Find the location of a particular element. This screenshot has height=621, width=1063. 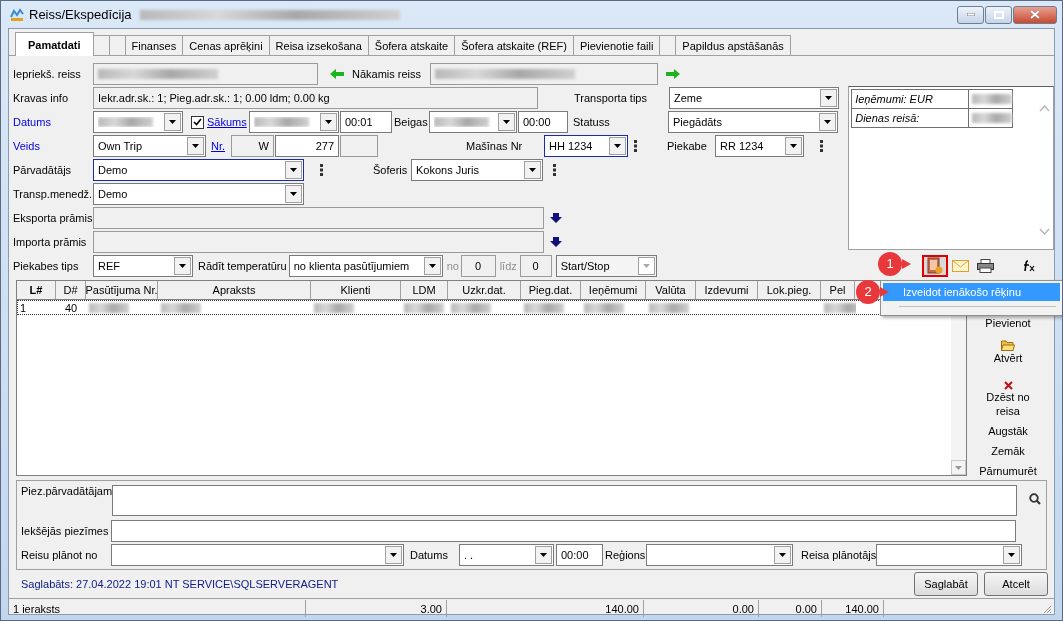

field-label: Beigas is located at coordinates (411, 122).